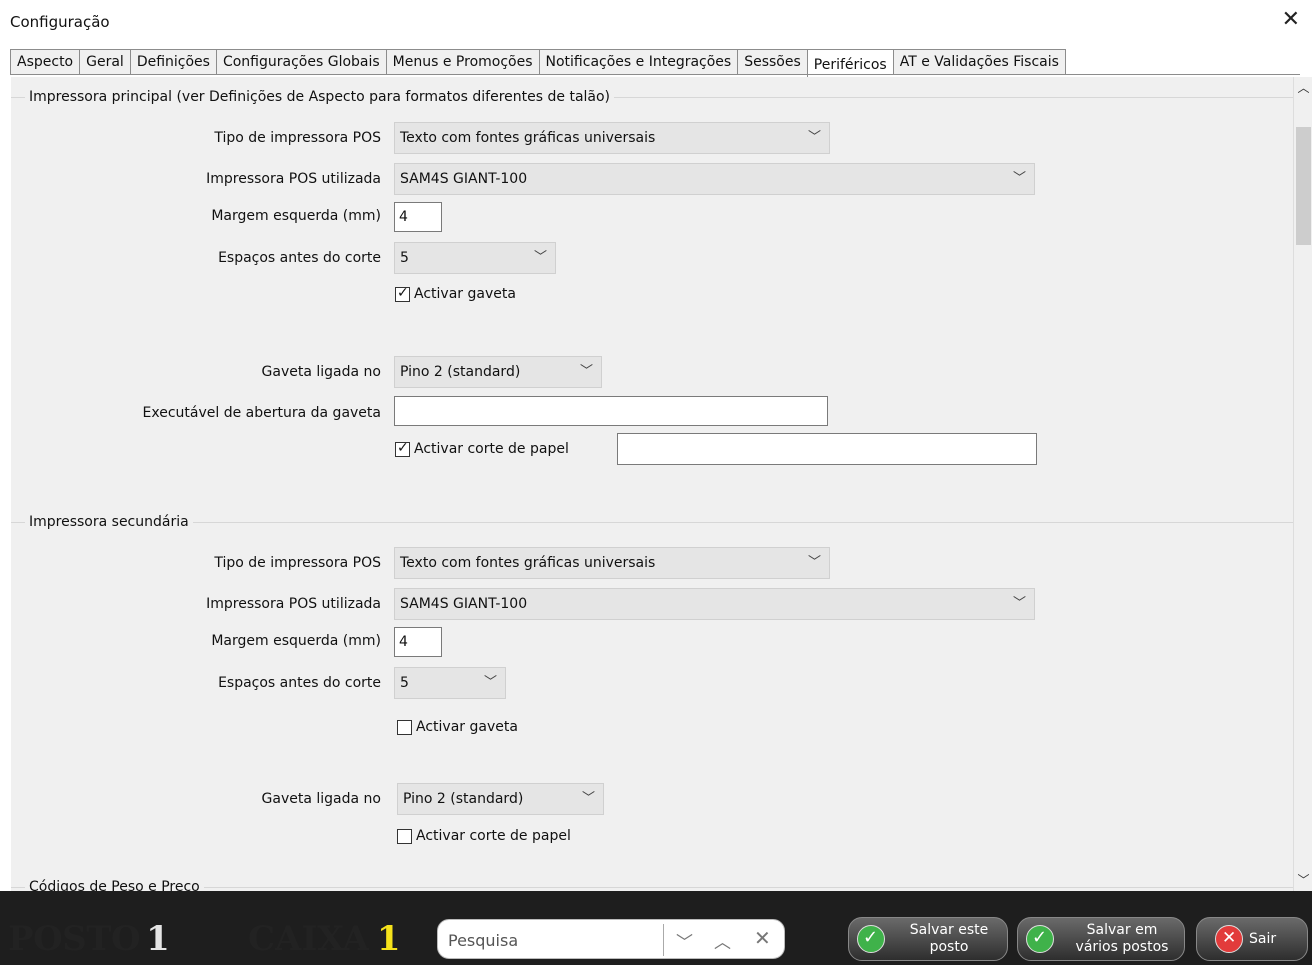 The image size is (1312, 965). What do you see at coordinates (652, 884) in the screenshot?
I see `weight-price-codes-group: Códigos de Peso e Preço` at bounding box center [652, 884].